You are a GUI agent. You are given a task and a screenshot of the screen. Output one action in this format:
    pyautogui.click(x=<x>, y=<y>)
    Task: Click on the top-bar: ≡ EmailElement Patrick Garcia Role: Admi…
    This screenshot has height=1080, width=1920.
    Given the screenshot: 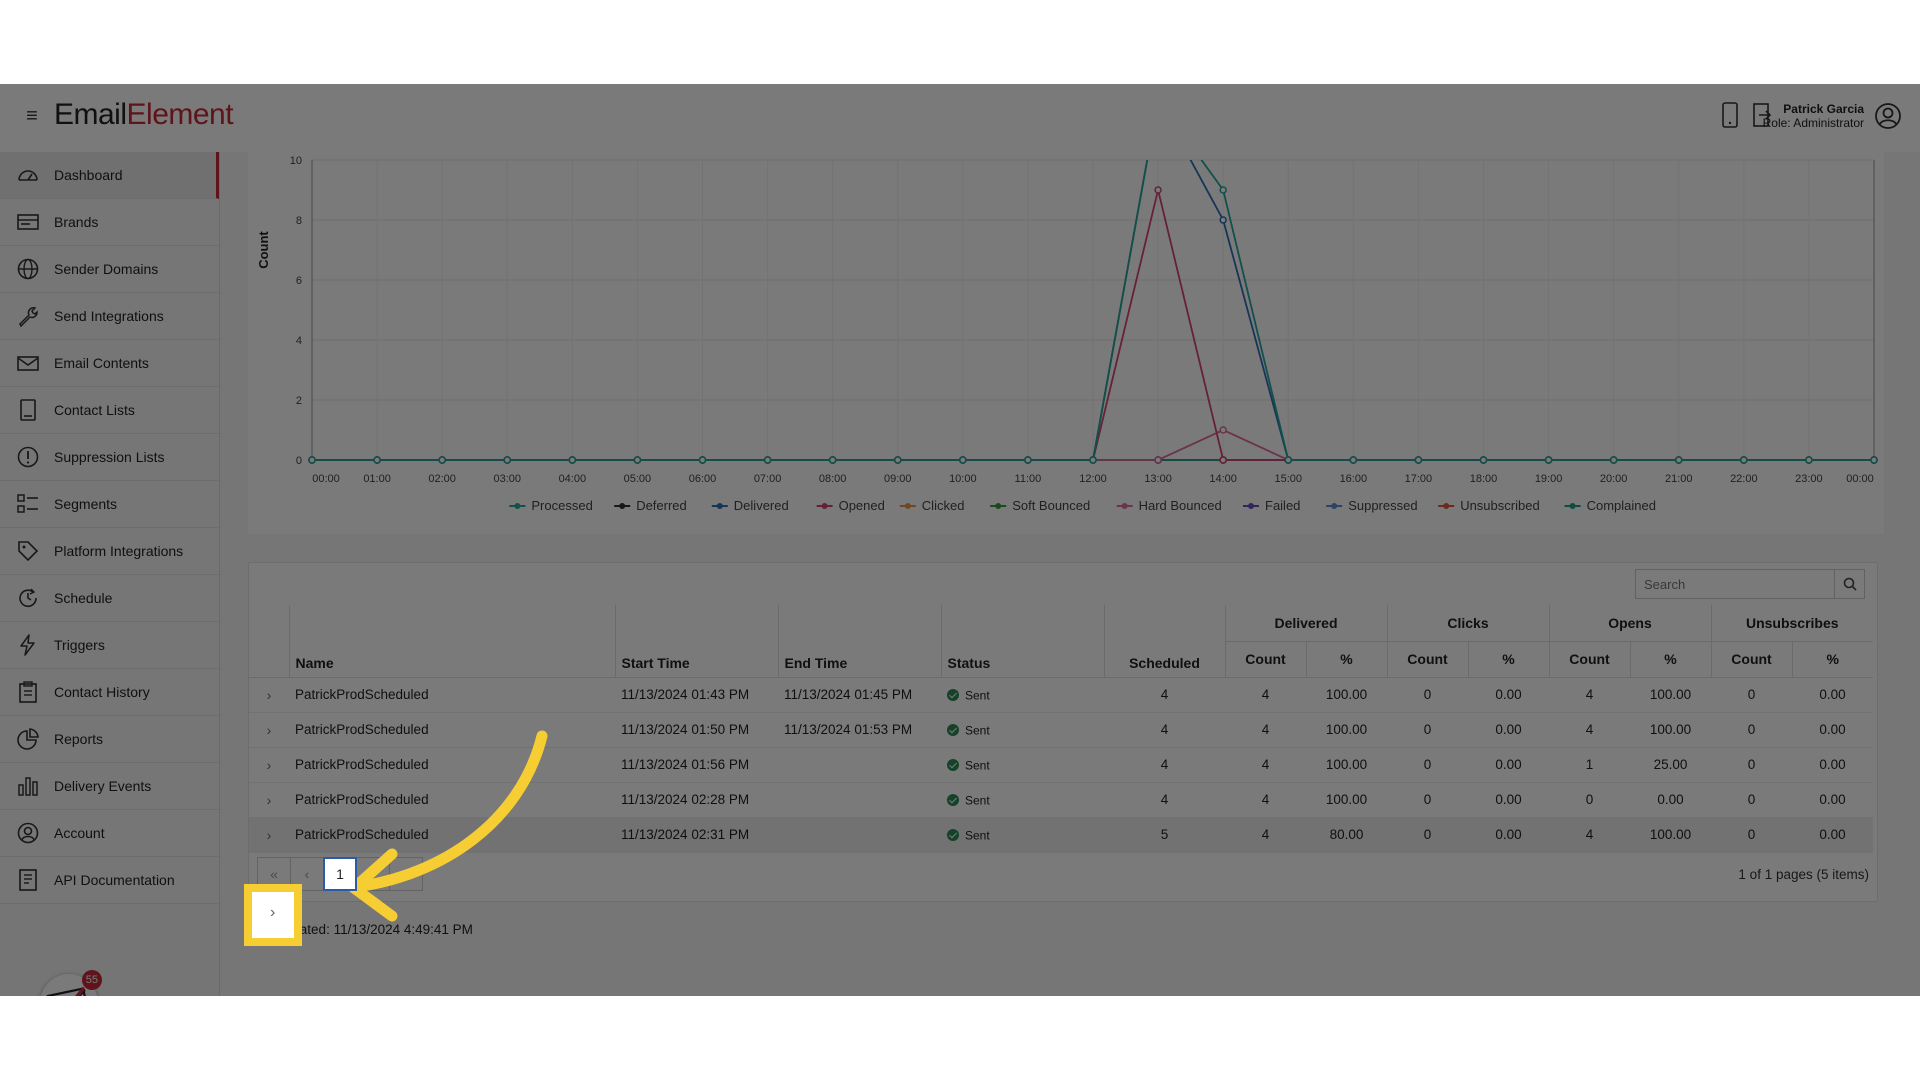 What is the action you would take?
    pyautogui.click(x=960, y=118)
    